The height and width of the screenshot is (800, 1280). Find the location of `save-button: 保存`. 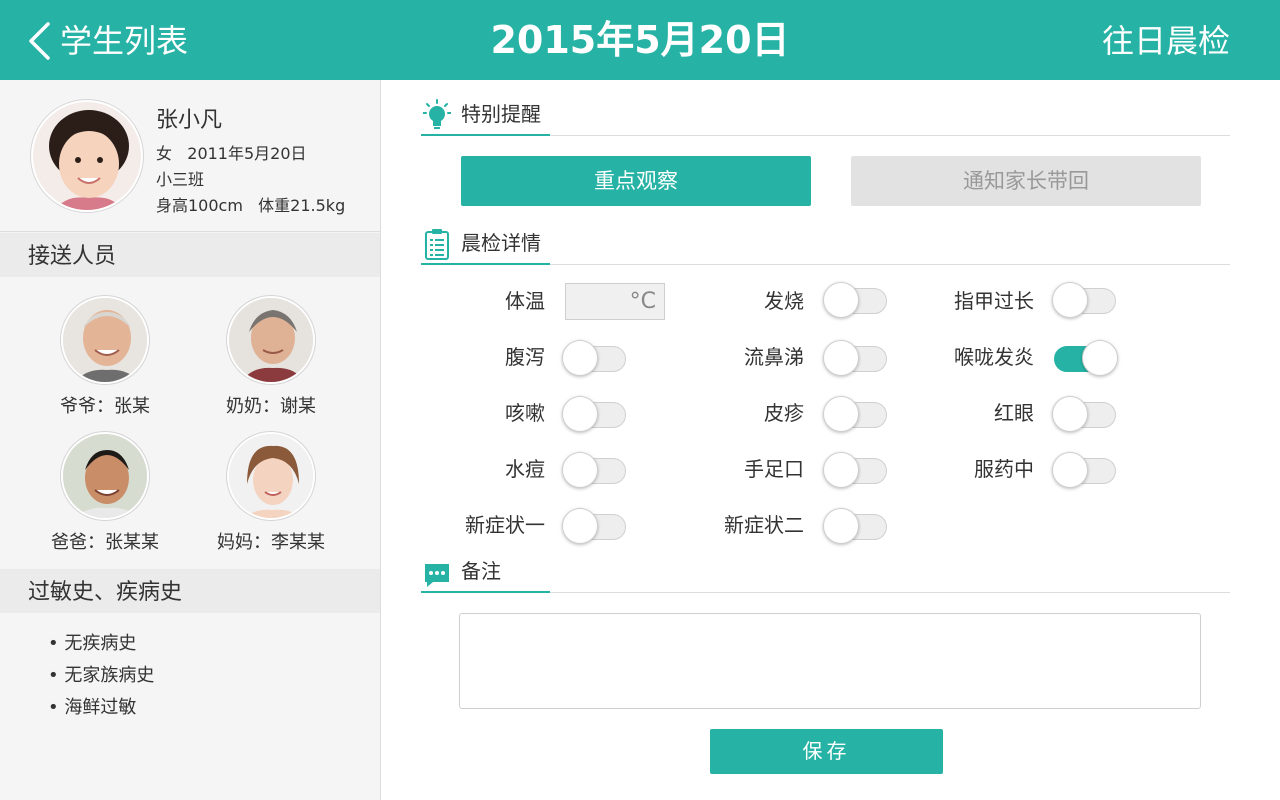

save-button: 保存 is located at coordinates (826, 751).